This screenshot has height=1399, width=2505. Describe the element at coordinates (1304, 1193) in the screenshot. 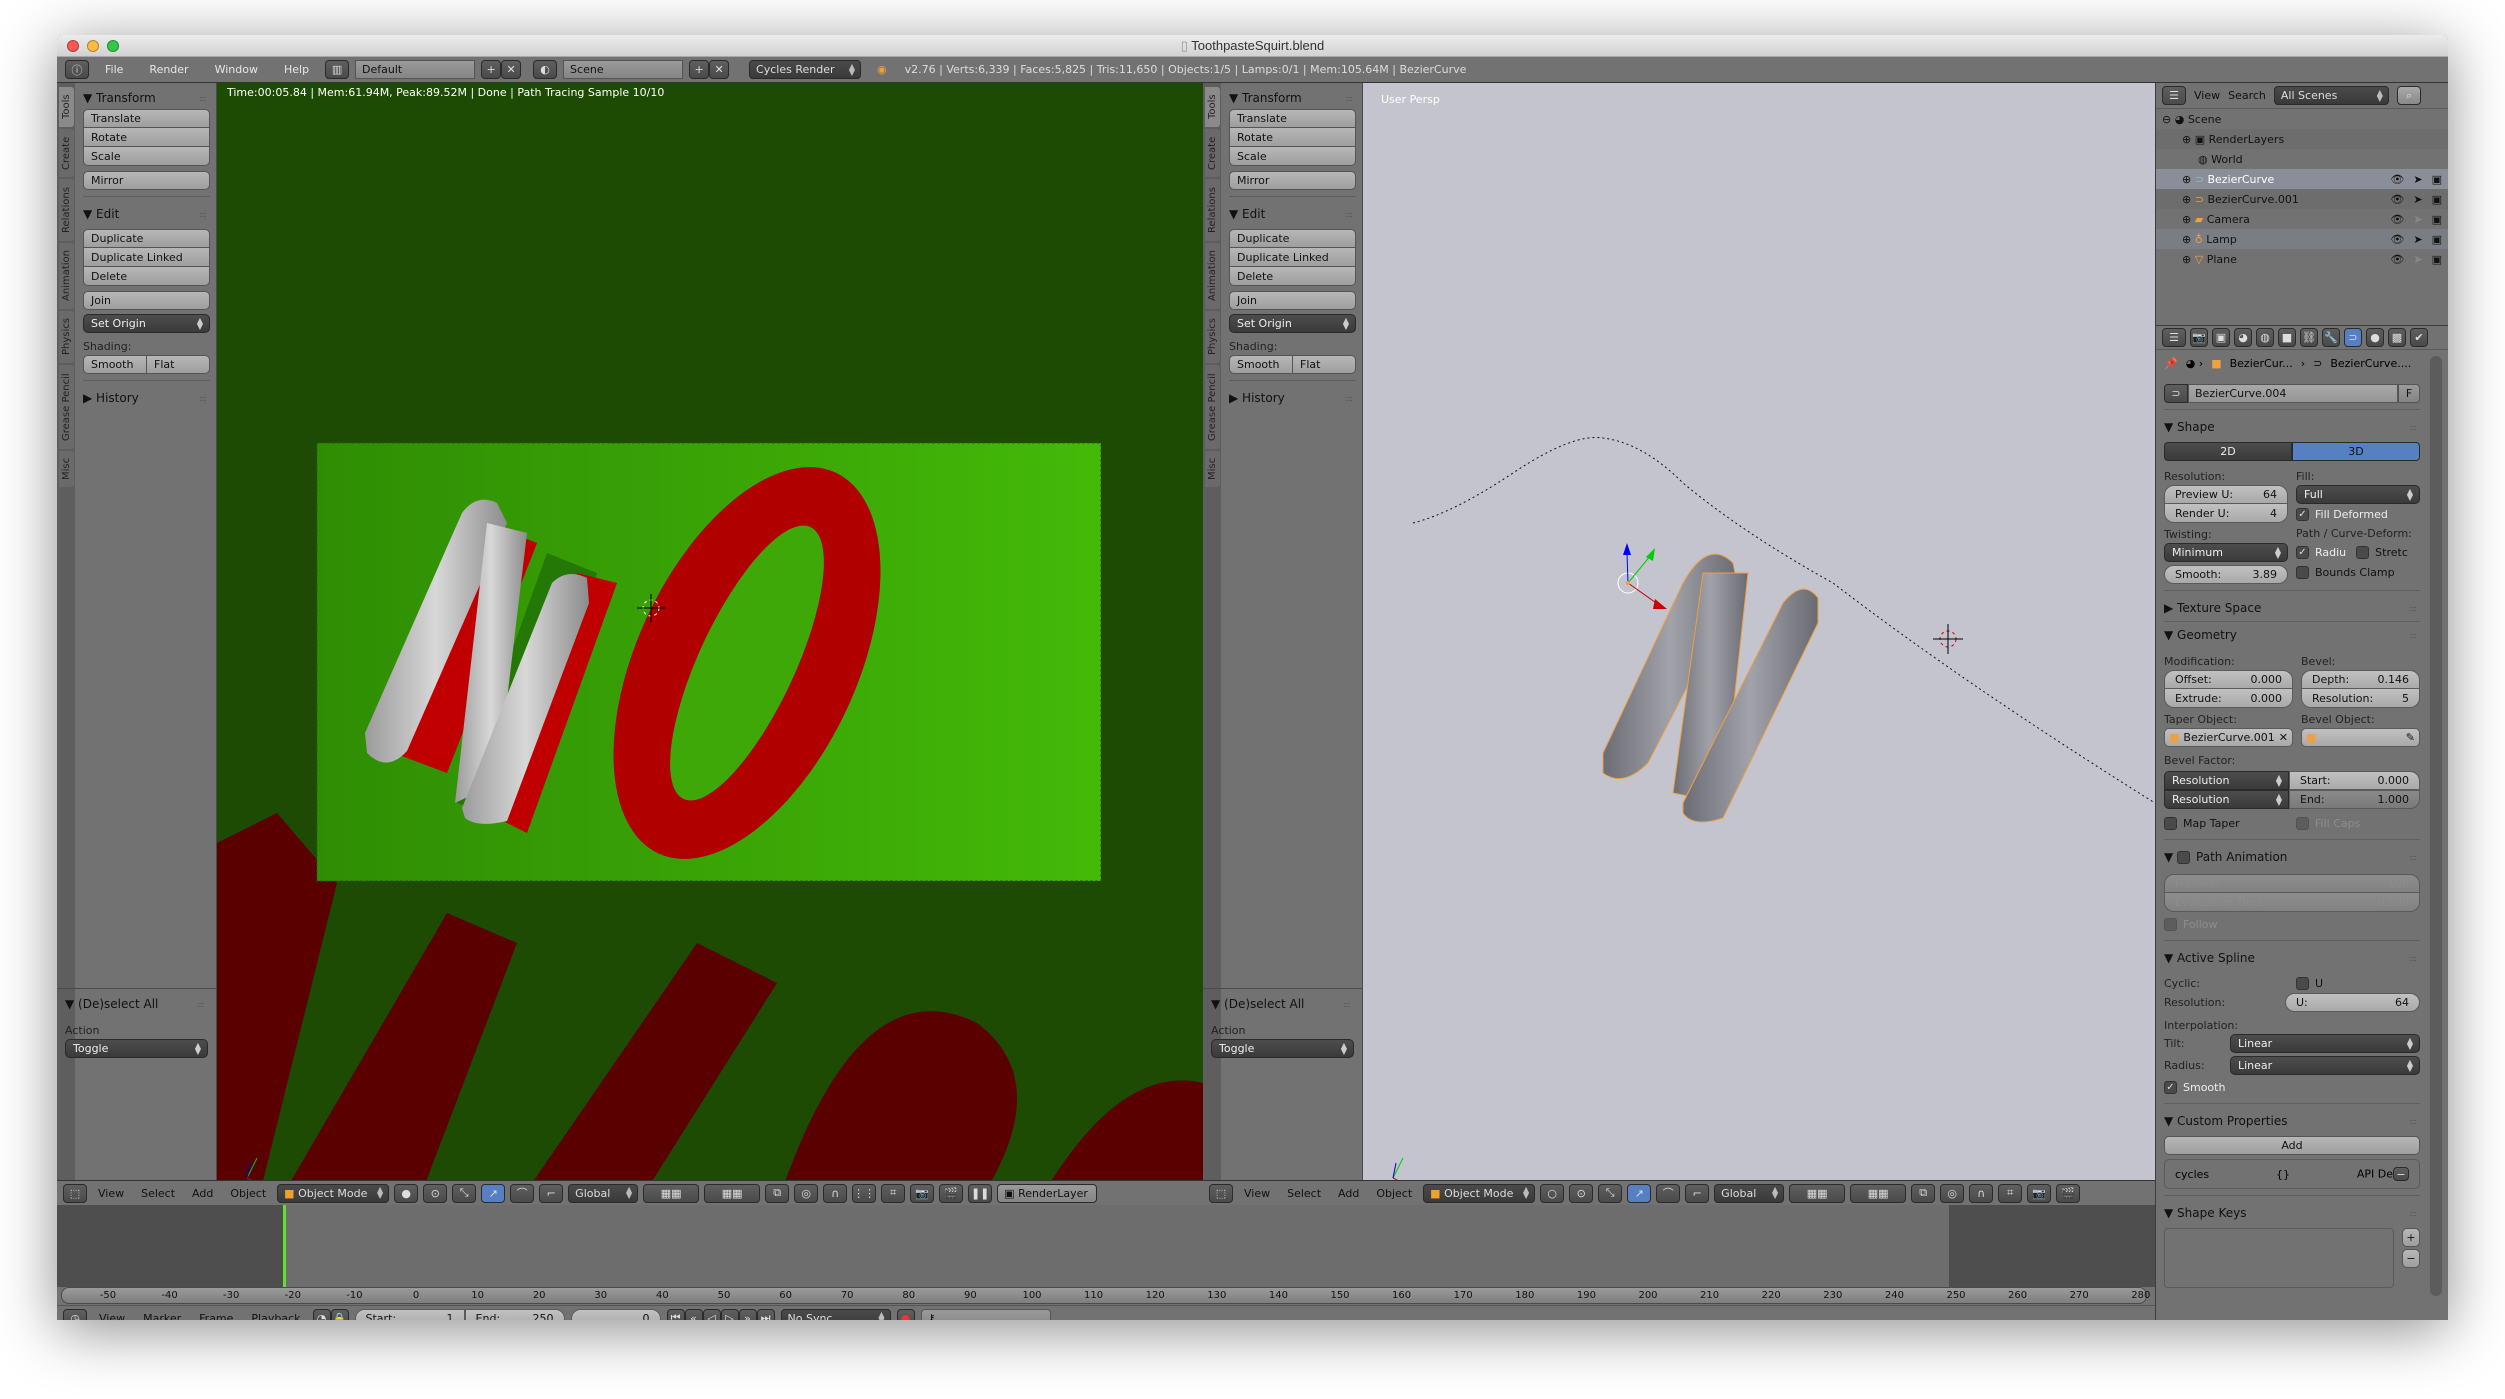

I see `menu-select-2: Select` at that location.